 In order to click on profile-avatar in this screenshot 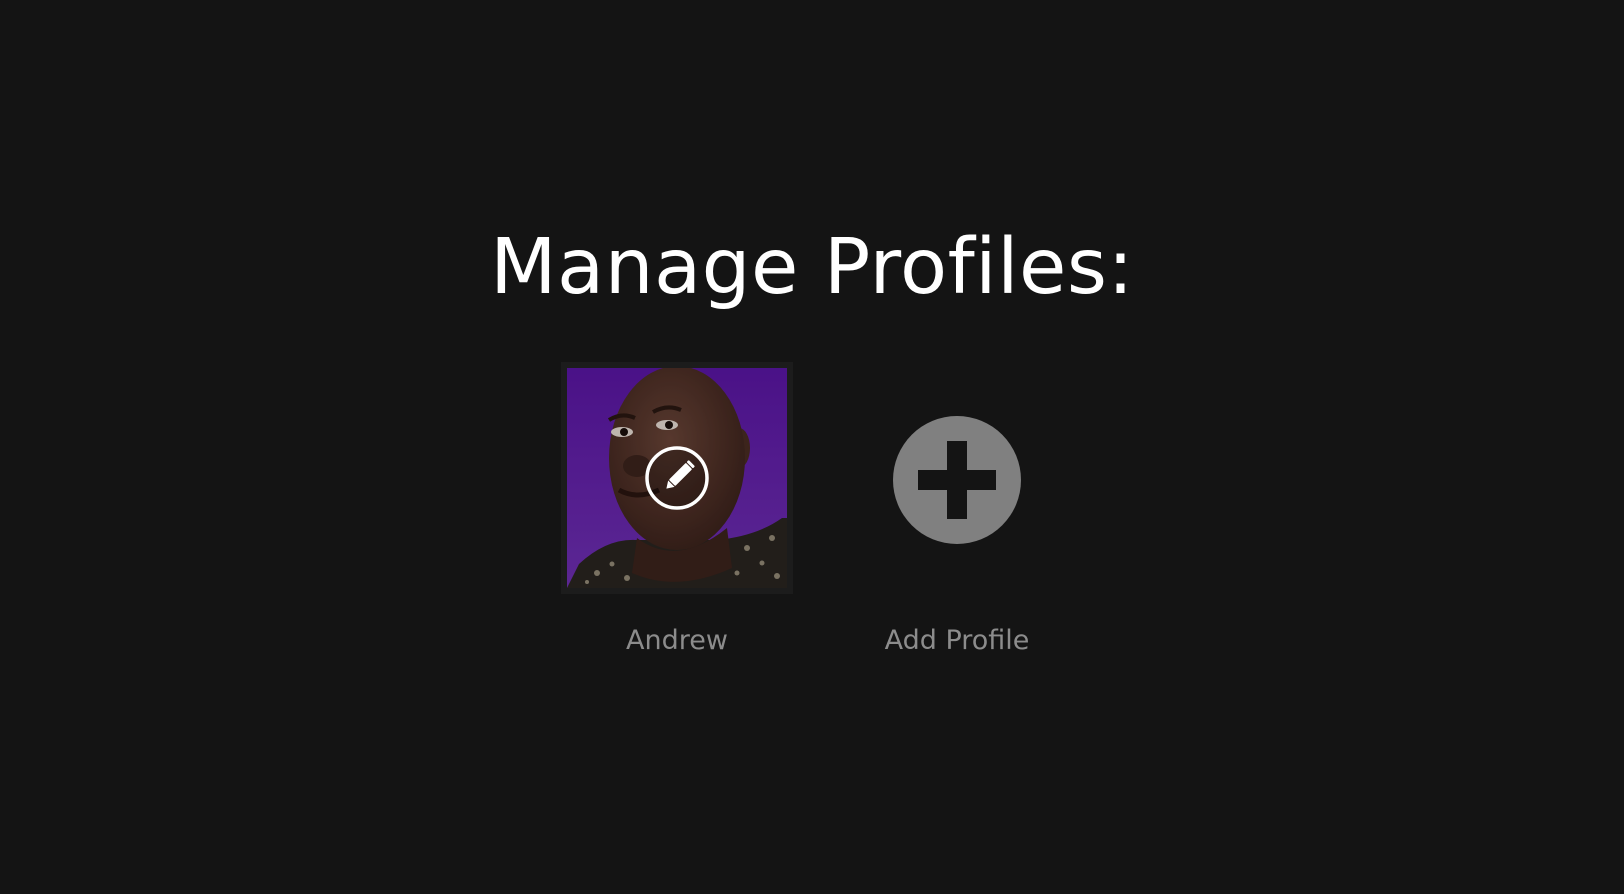, I will do `click(677, 478)`.